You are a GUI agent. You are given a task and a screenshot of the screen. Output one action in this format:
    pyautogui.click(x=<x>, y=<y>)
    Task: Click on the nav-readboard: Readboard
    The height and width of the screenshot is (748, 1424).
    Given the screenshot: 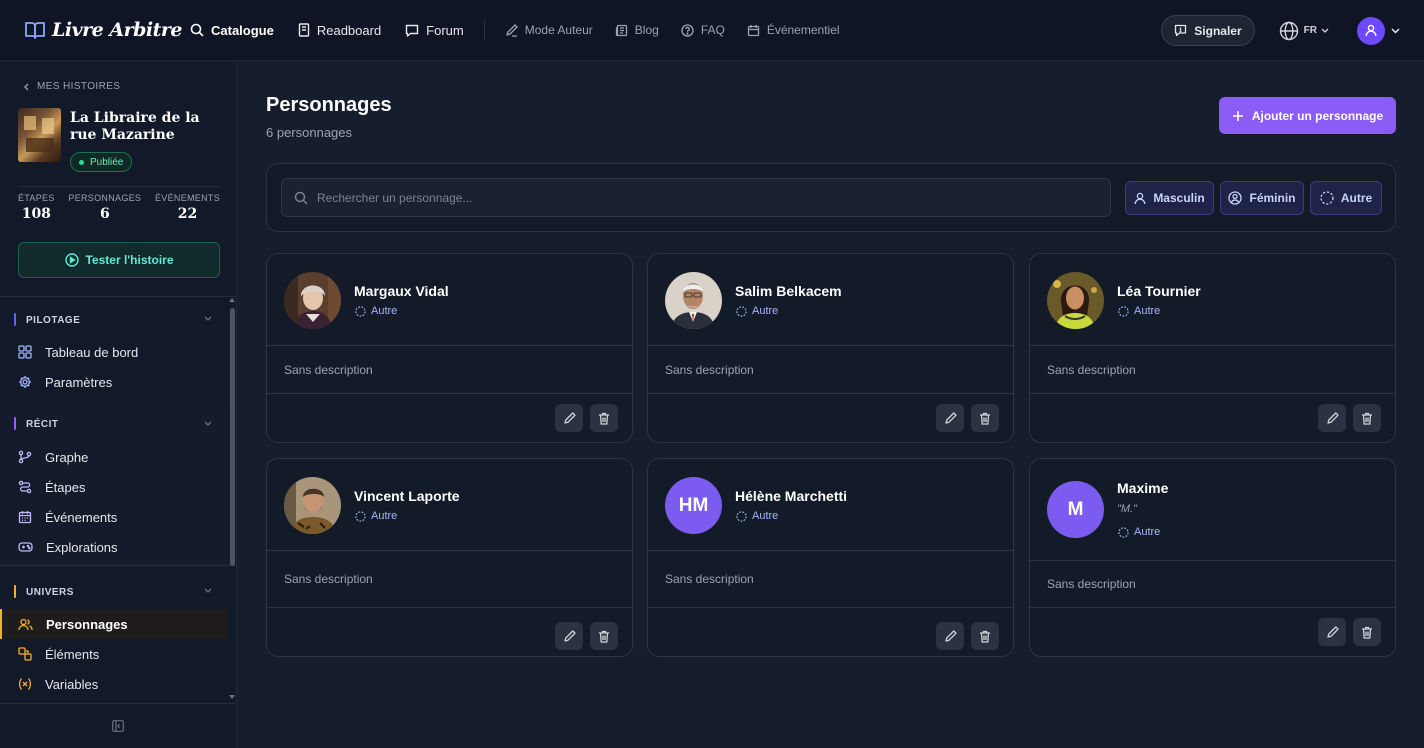 What is the action you would take?
    pyautogui.click(x=339, y=30)
    